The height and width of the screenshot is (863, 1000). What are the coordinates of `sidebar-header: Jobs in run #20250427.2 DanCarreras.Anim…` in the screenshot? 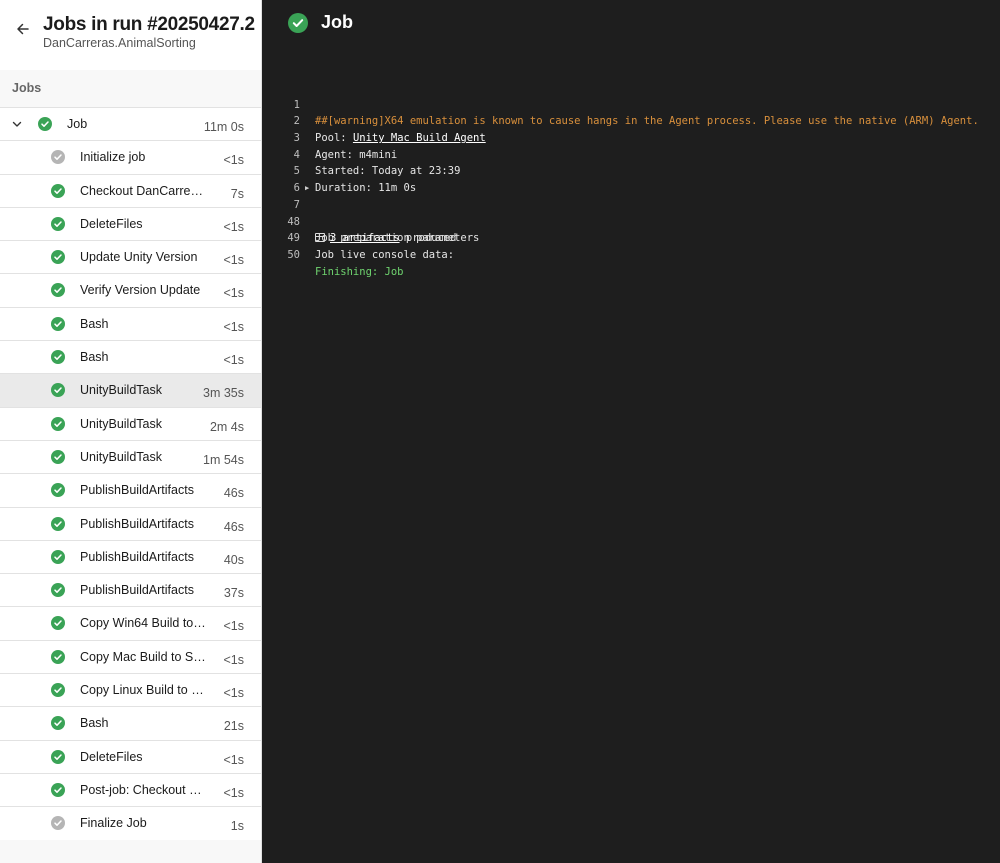 It's located at (130, 35).